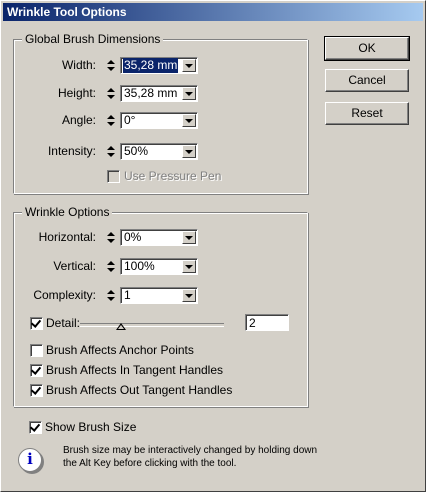 Image resolution: width=426 pixels, height=492 pixels. I want to click on angle-dropdown-button, so click(189, 120).